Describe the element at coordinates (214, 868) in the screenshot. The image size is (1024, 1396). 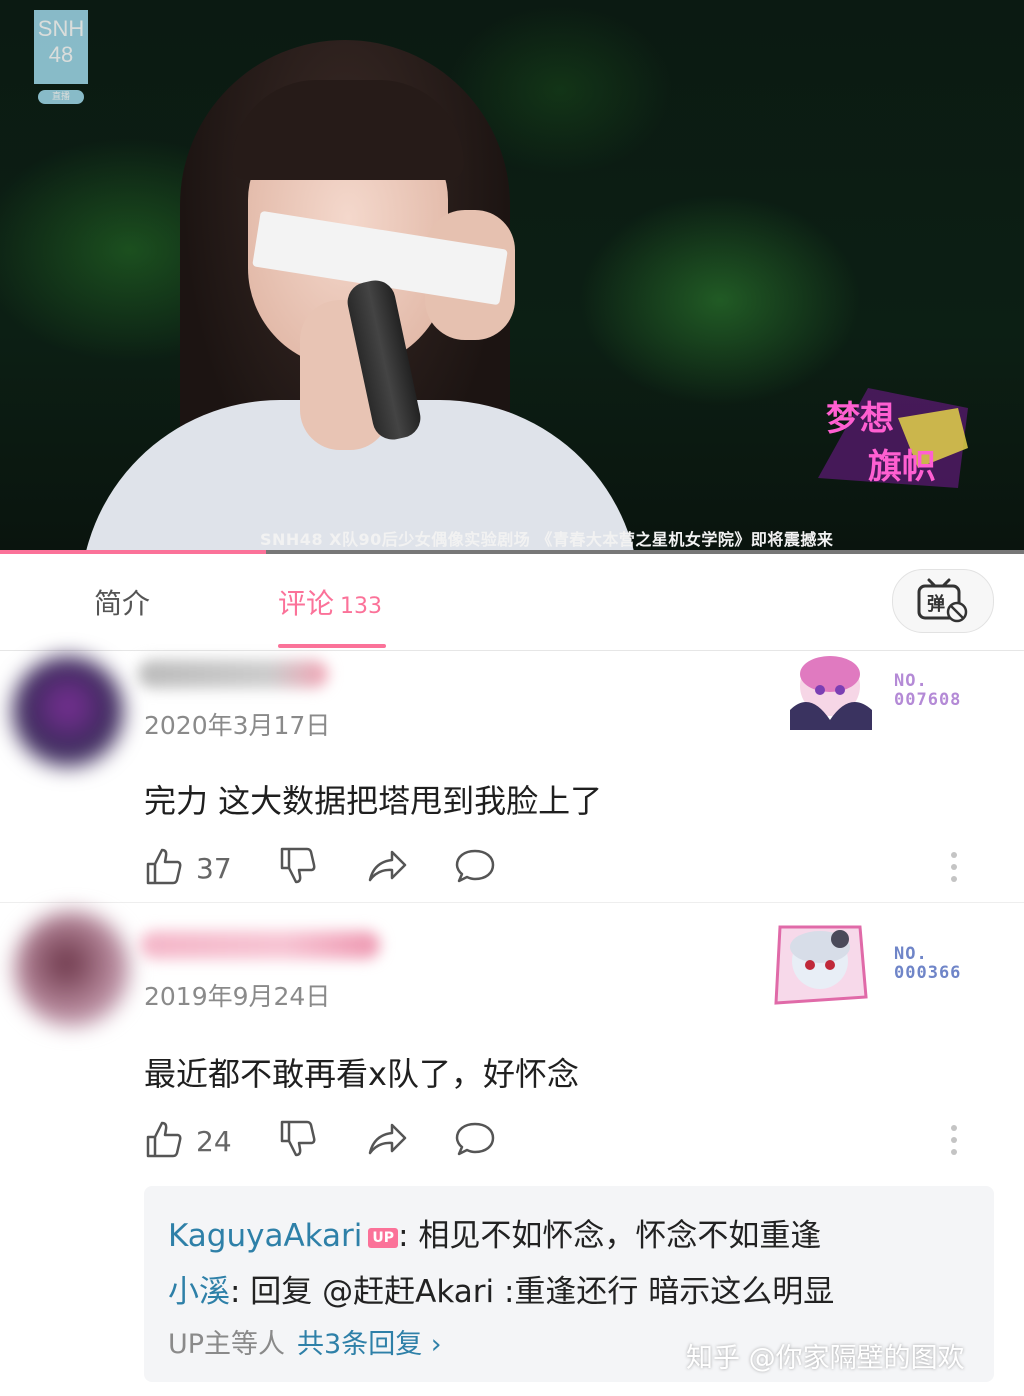
I see `like-count: 37` at that location.